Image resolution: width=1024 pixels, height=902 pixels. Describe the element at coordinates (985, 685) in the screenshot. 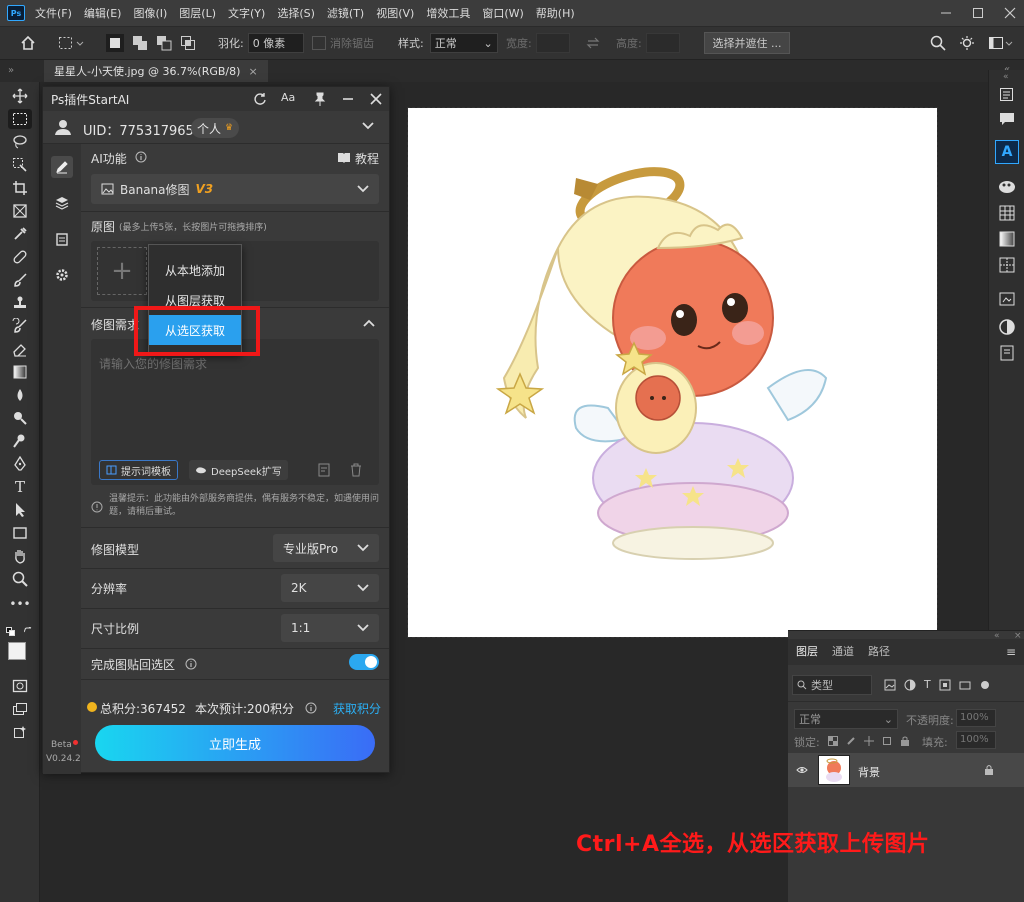

I see `filter-toggle-icon` at that location.